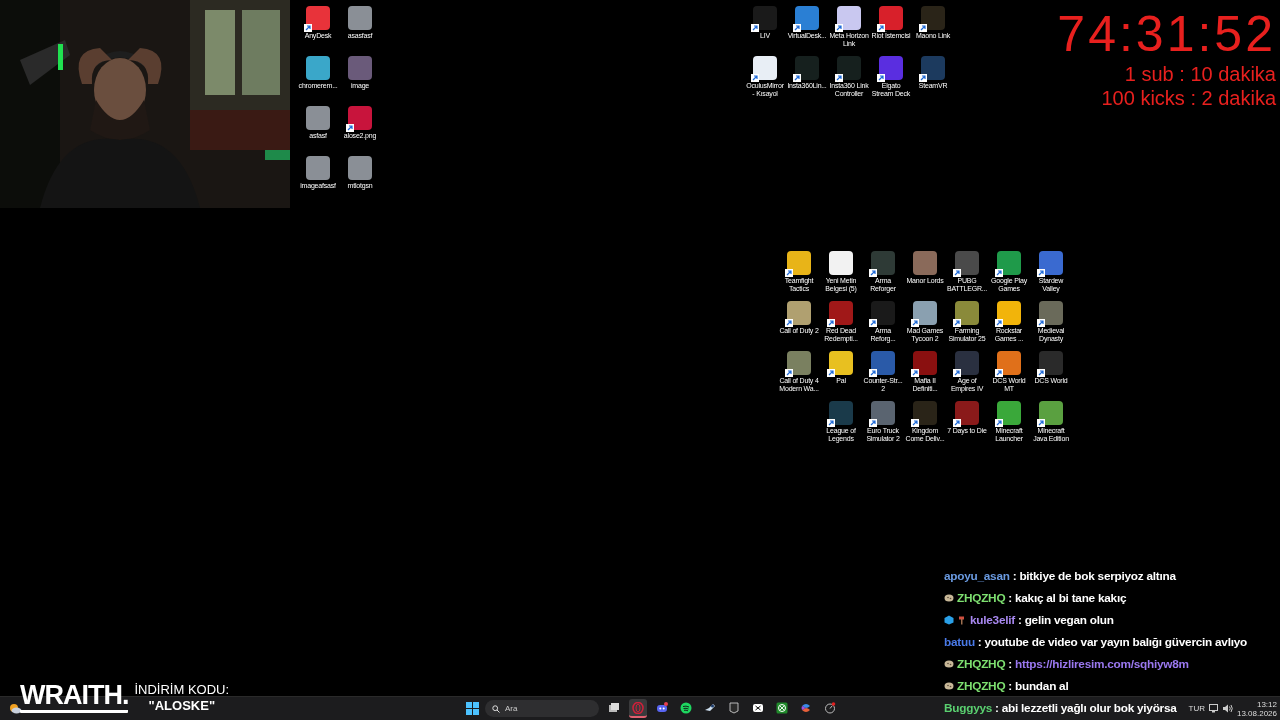 The height and width of the screenshot is (720, 1280). What do you see at coordinates (1166, 34) in the screenshot?
I see `countdown-timer: 74:31:52` at bounding box center [1166, 34].